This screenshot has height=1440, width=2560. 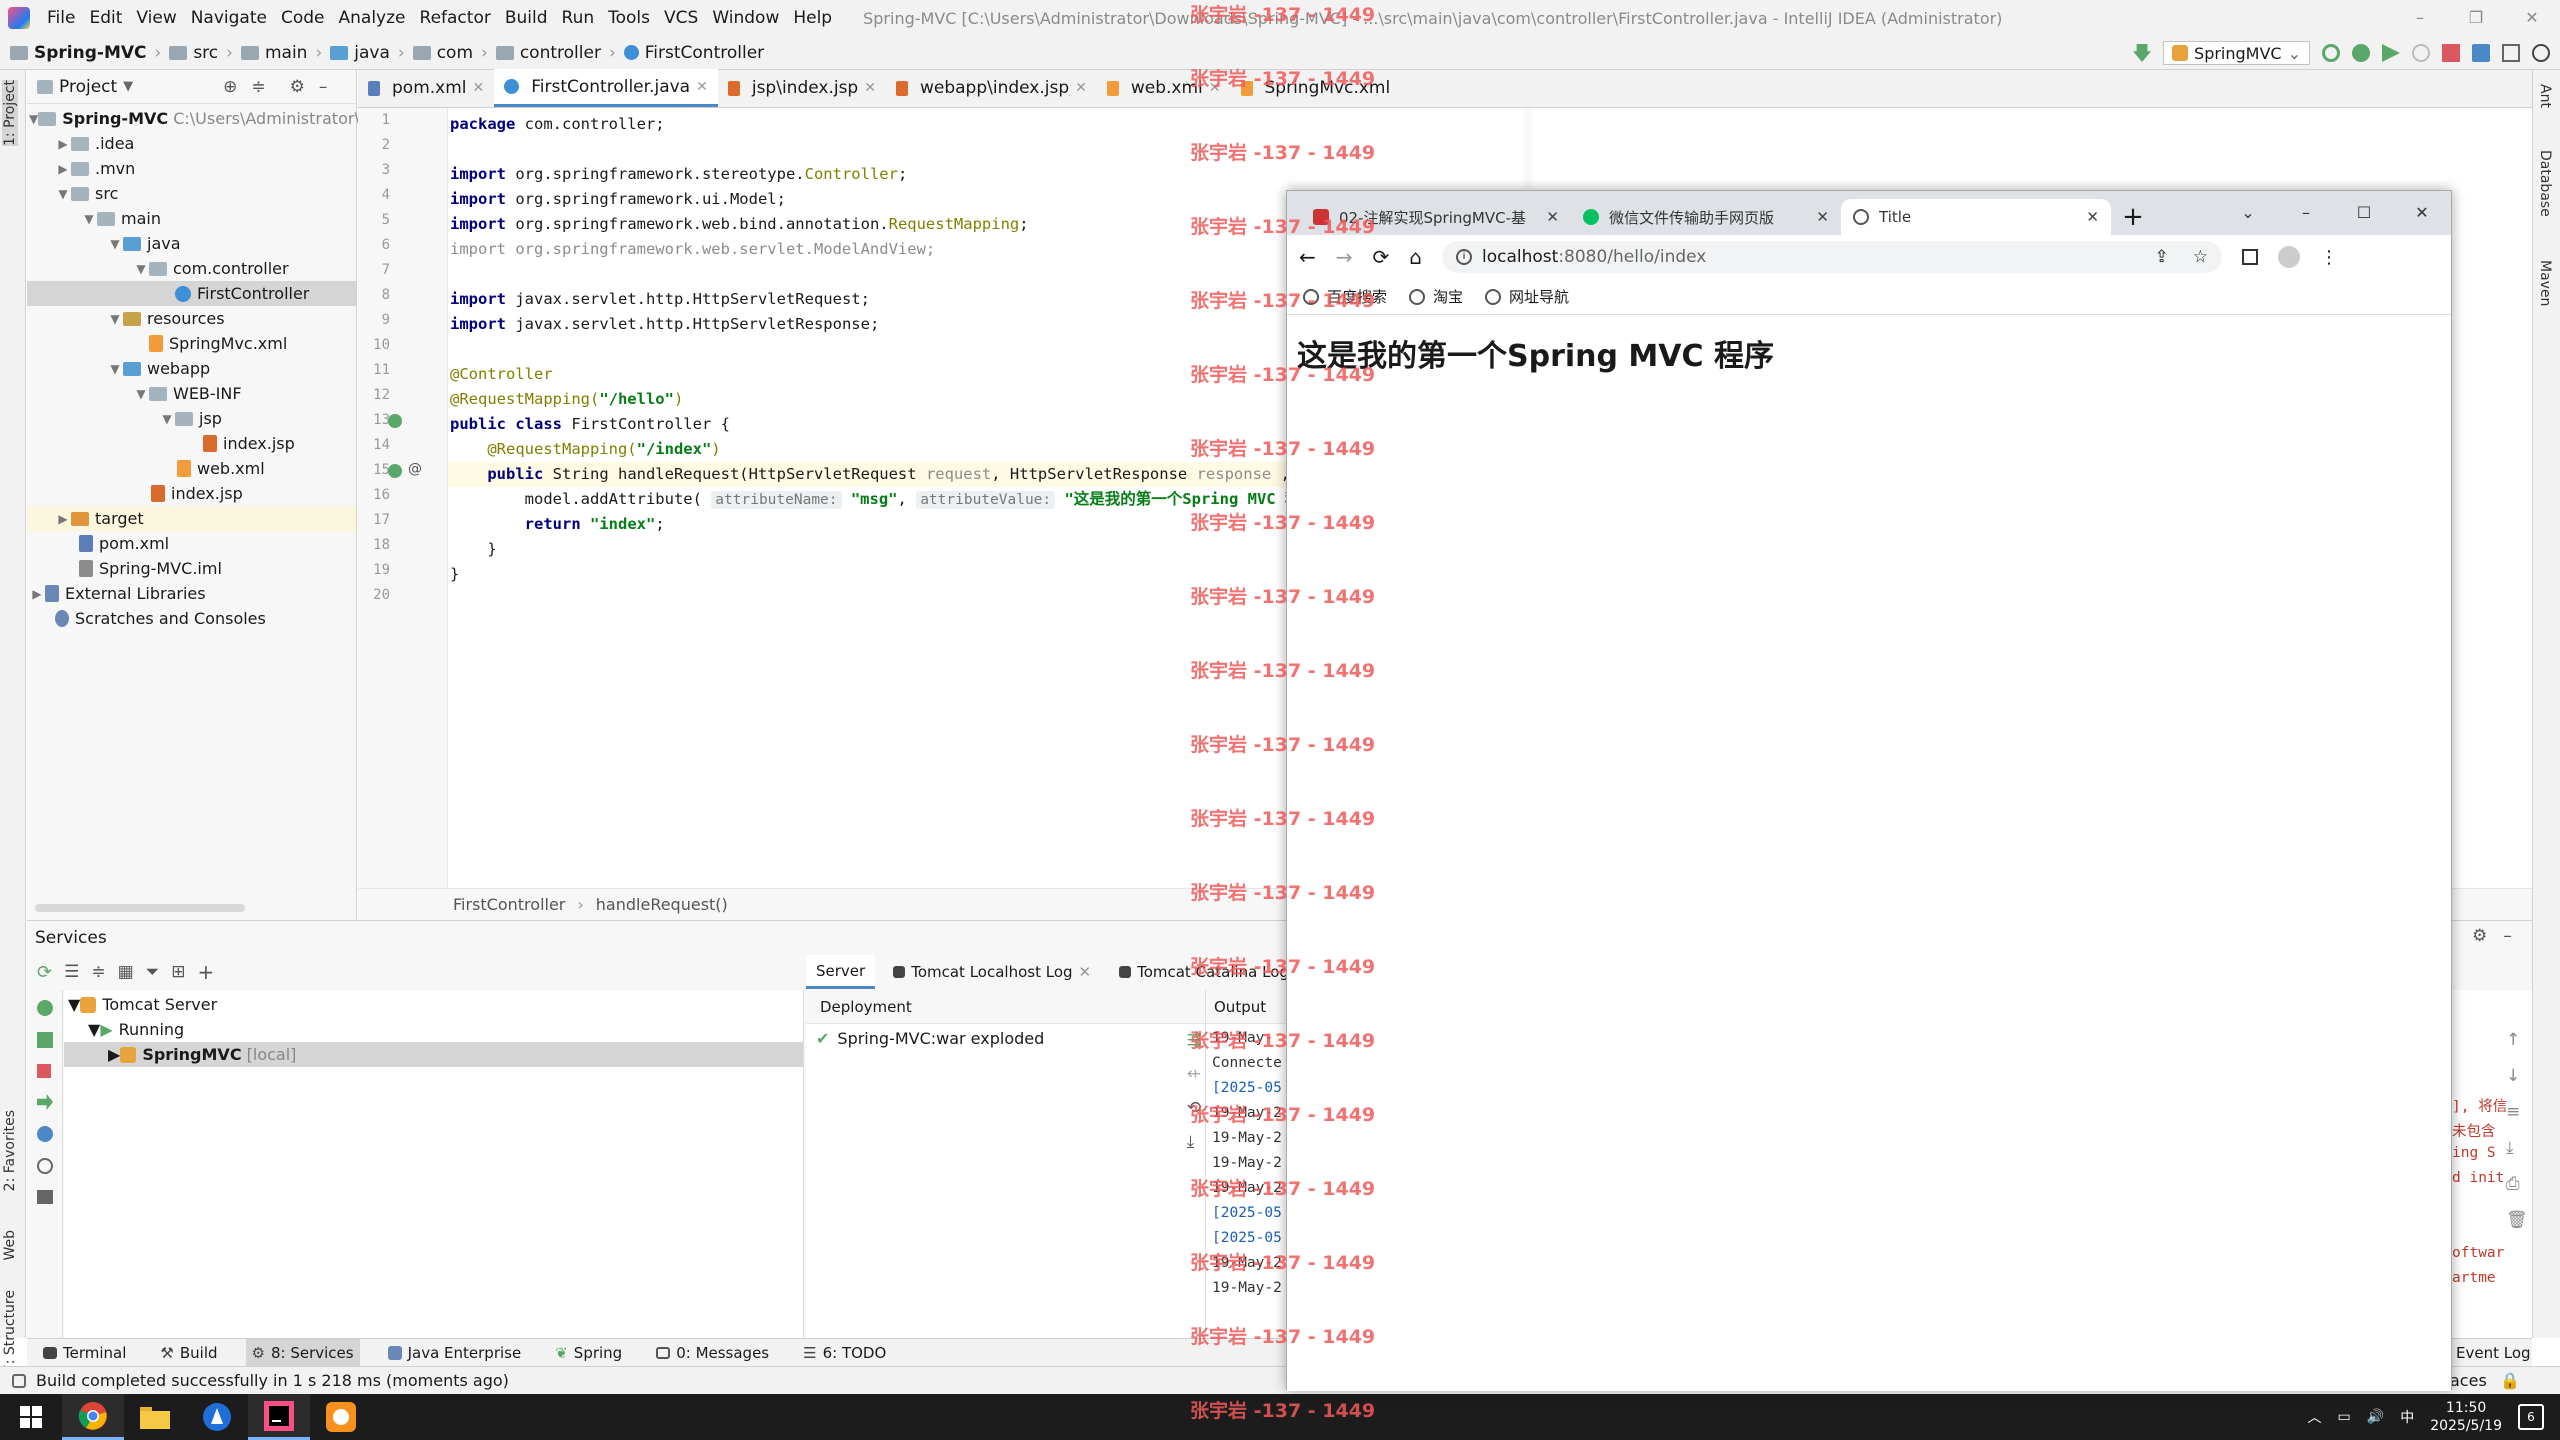 I want to click on tree-node-tomcat-server: ▼ Tomcat Server, so click(x=433, y=1004).